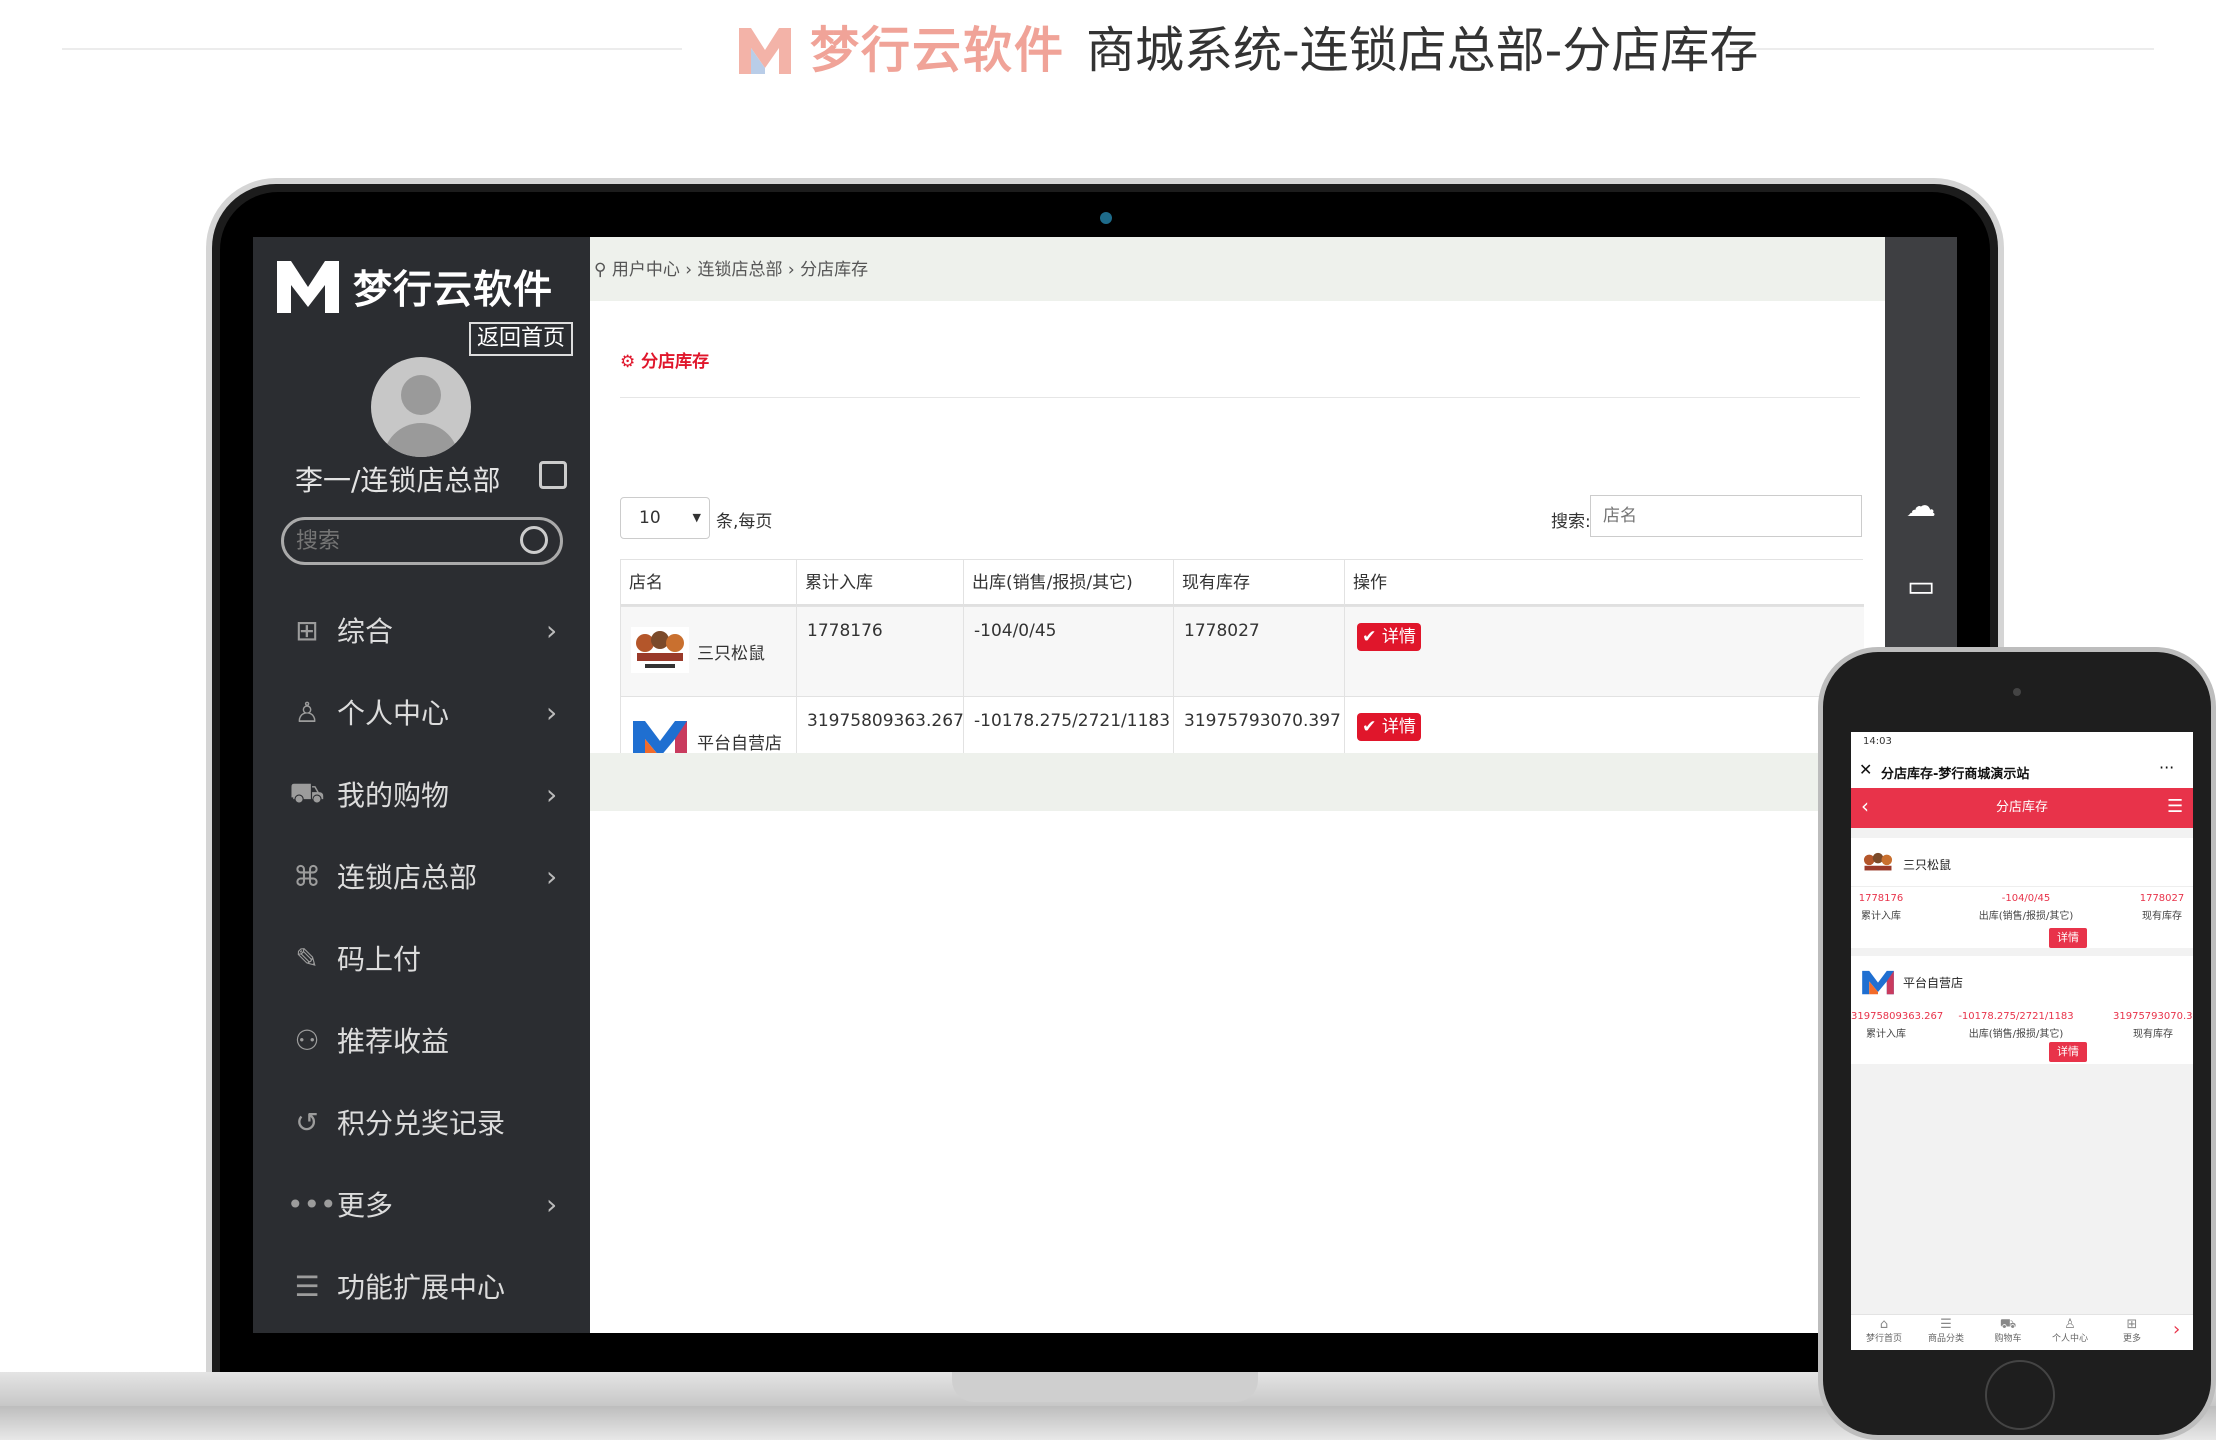  Describe the element at coordinates (1604, 652) in the screenshot. I see `action-cell: ✔ 详情` at that location.